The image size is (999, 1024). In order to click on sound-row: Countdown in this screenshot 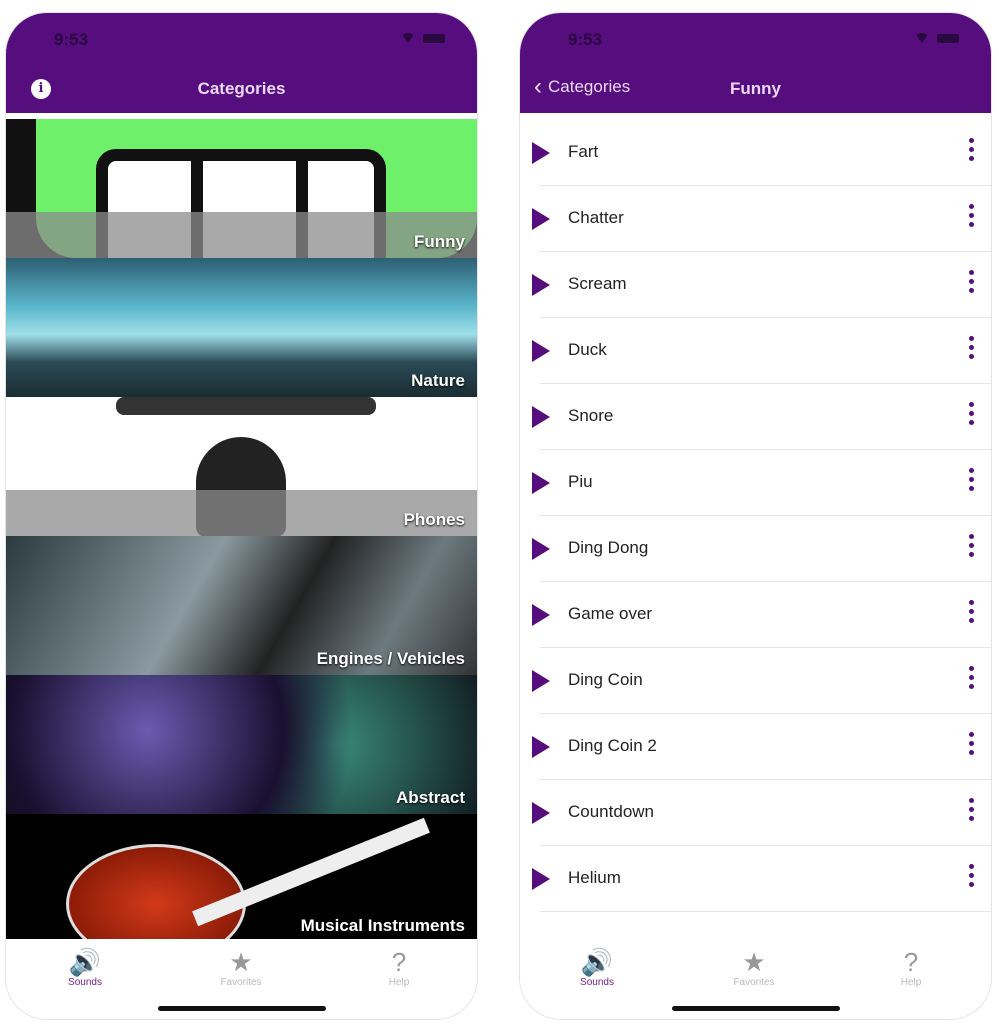, I will do `click(755, 813)`.